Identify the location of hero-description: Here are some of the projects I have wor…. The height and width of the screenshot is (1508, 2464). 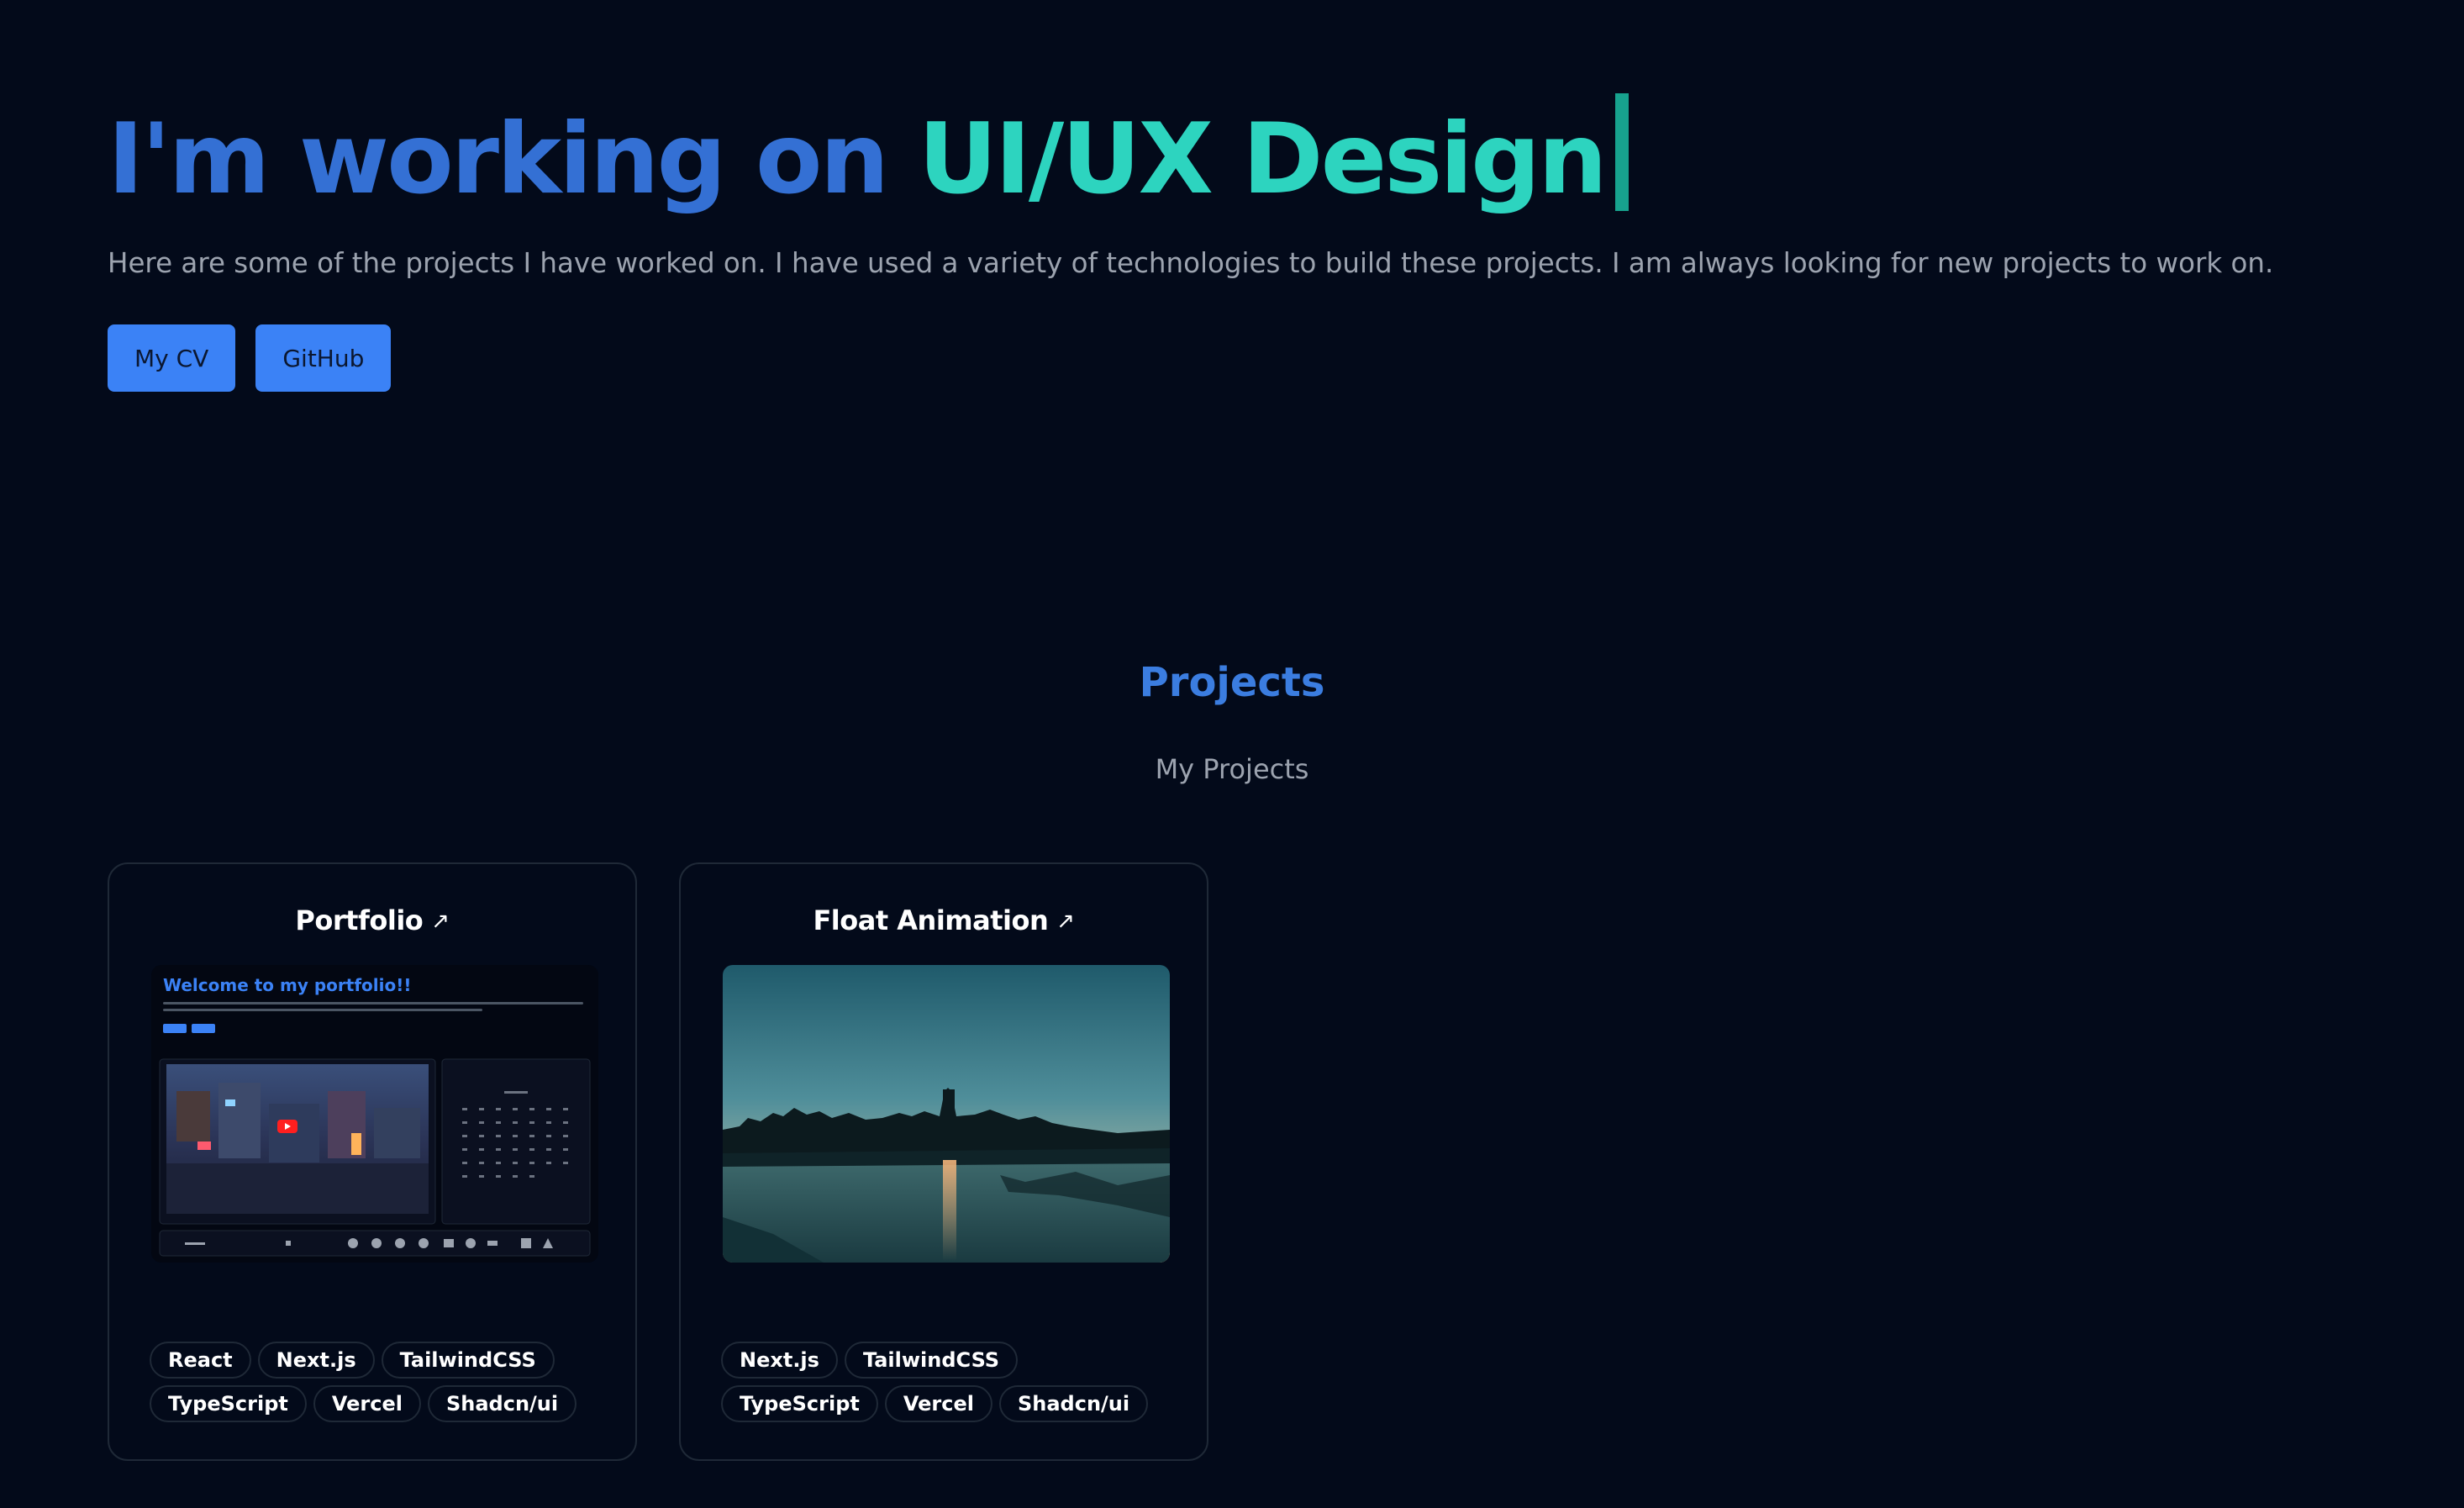
(1191, 263).